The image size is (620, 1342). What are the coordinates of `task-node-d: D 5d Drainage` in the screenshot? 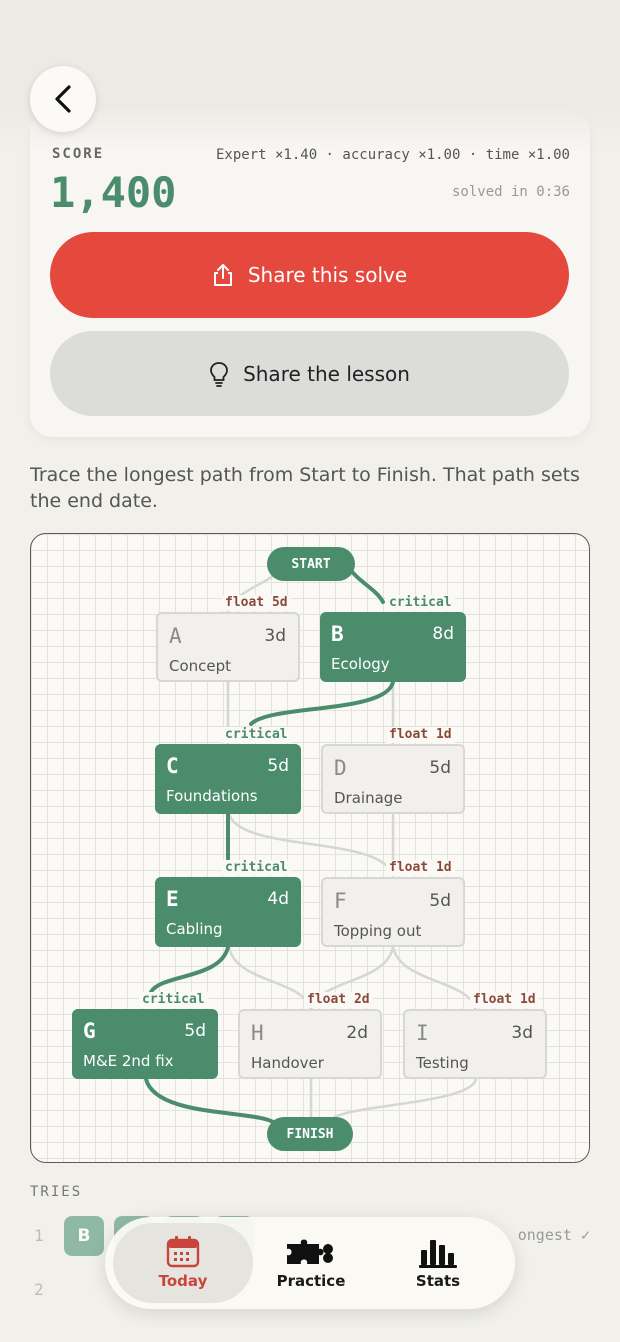 It's located at (393, 779).